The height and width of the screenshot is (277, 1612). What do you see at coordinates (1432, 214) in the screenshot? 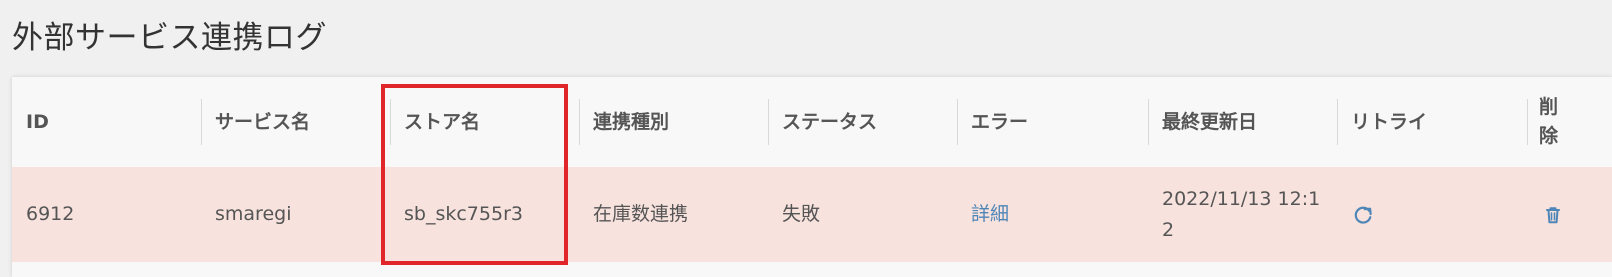
I see `row-retry-cell` at bounding box center [1432, 214].